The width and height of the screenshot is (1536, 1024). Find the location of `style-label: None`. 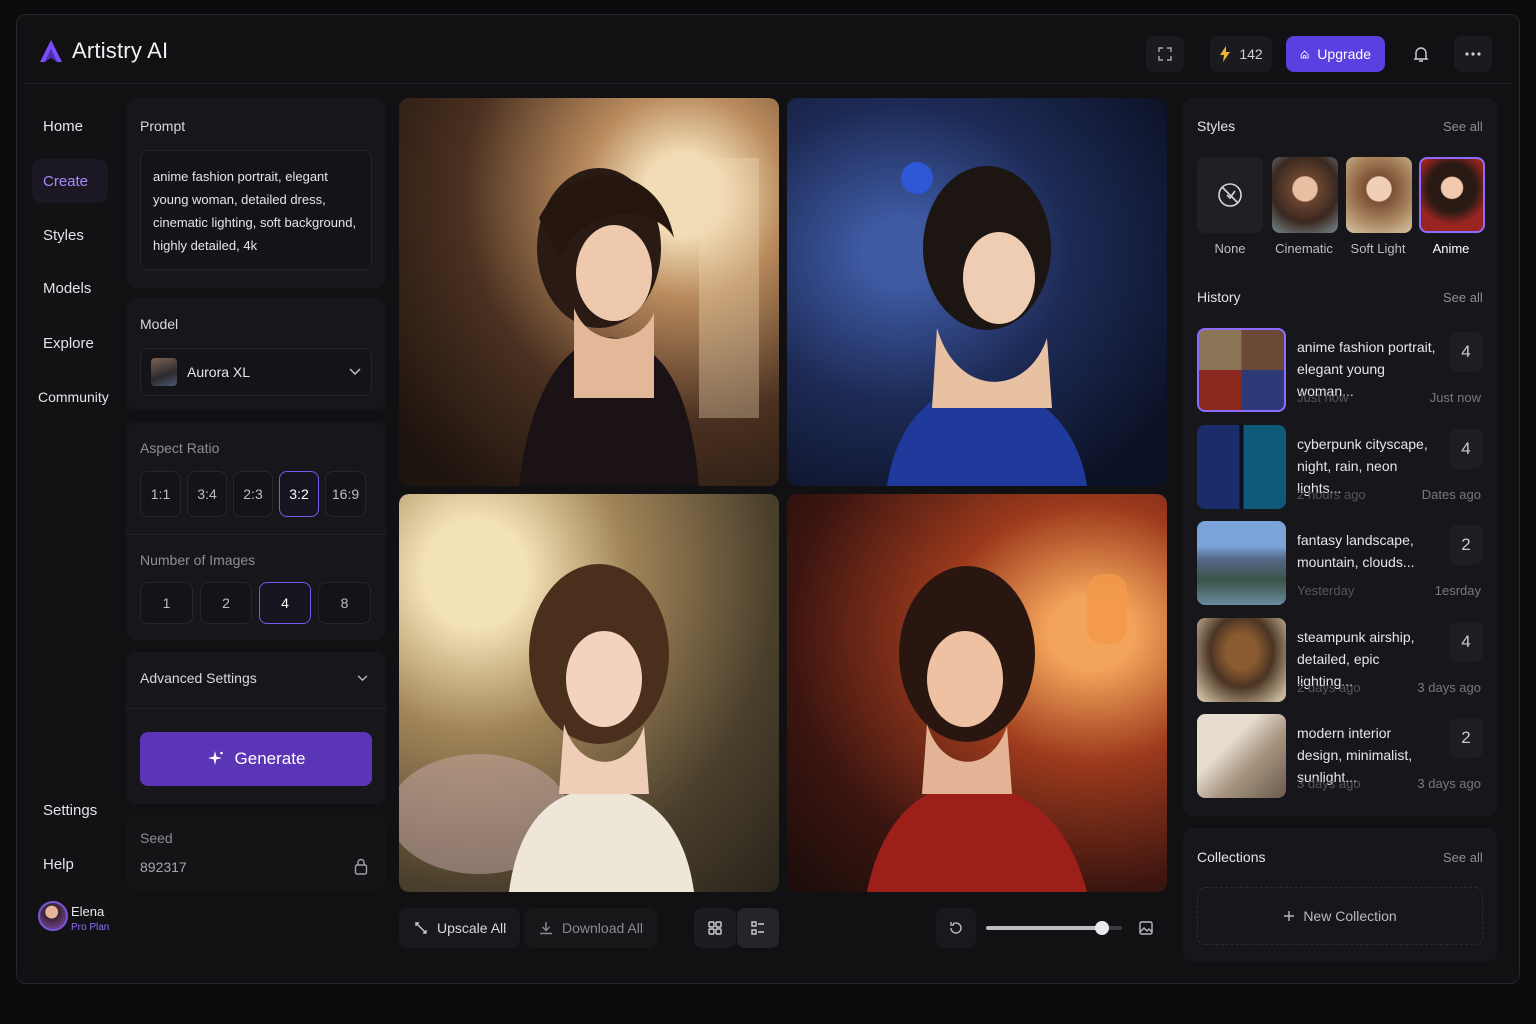

style-label: None is located at coordinates (1230, 248).